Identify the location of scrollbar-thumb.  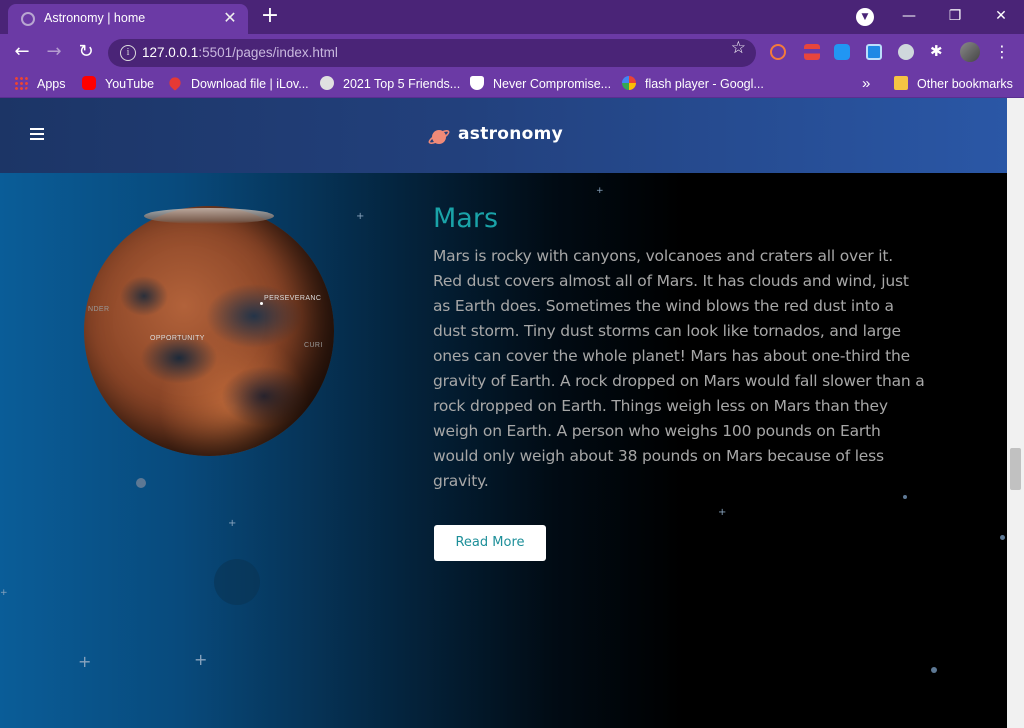
(1015, 469).